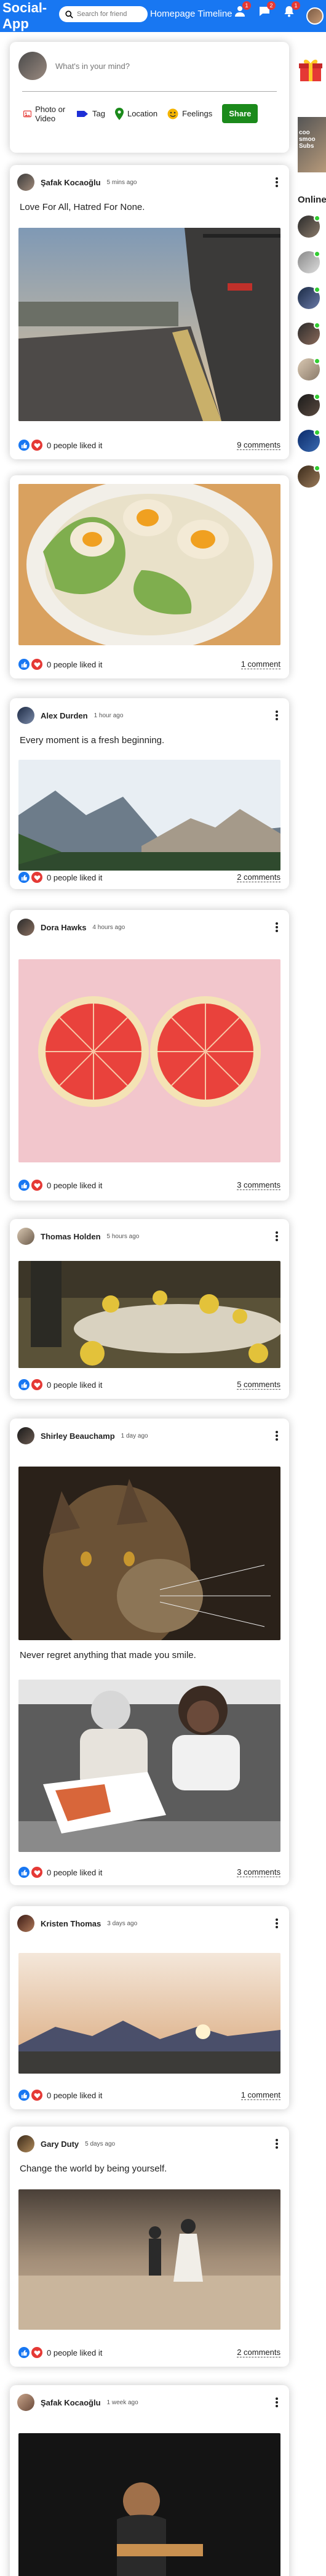  Describe the element at coordinates (69, 14) in the screenshot. I see `search-icon` at that location.